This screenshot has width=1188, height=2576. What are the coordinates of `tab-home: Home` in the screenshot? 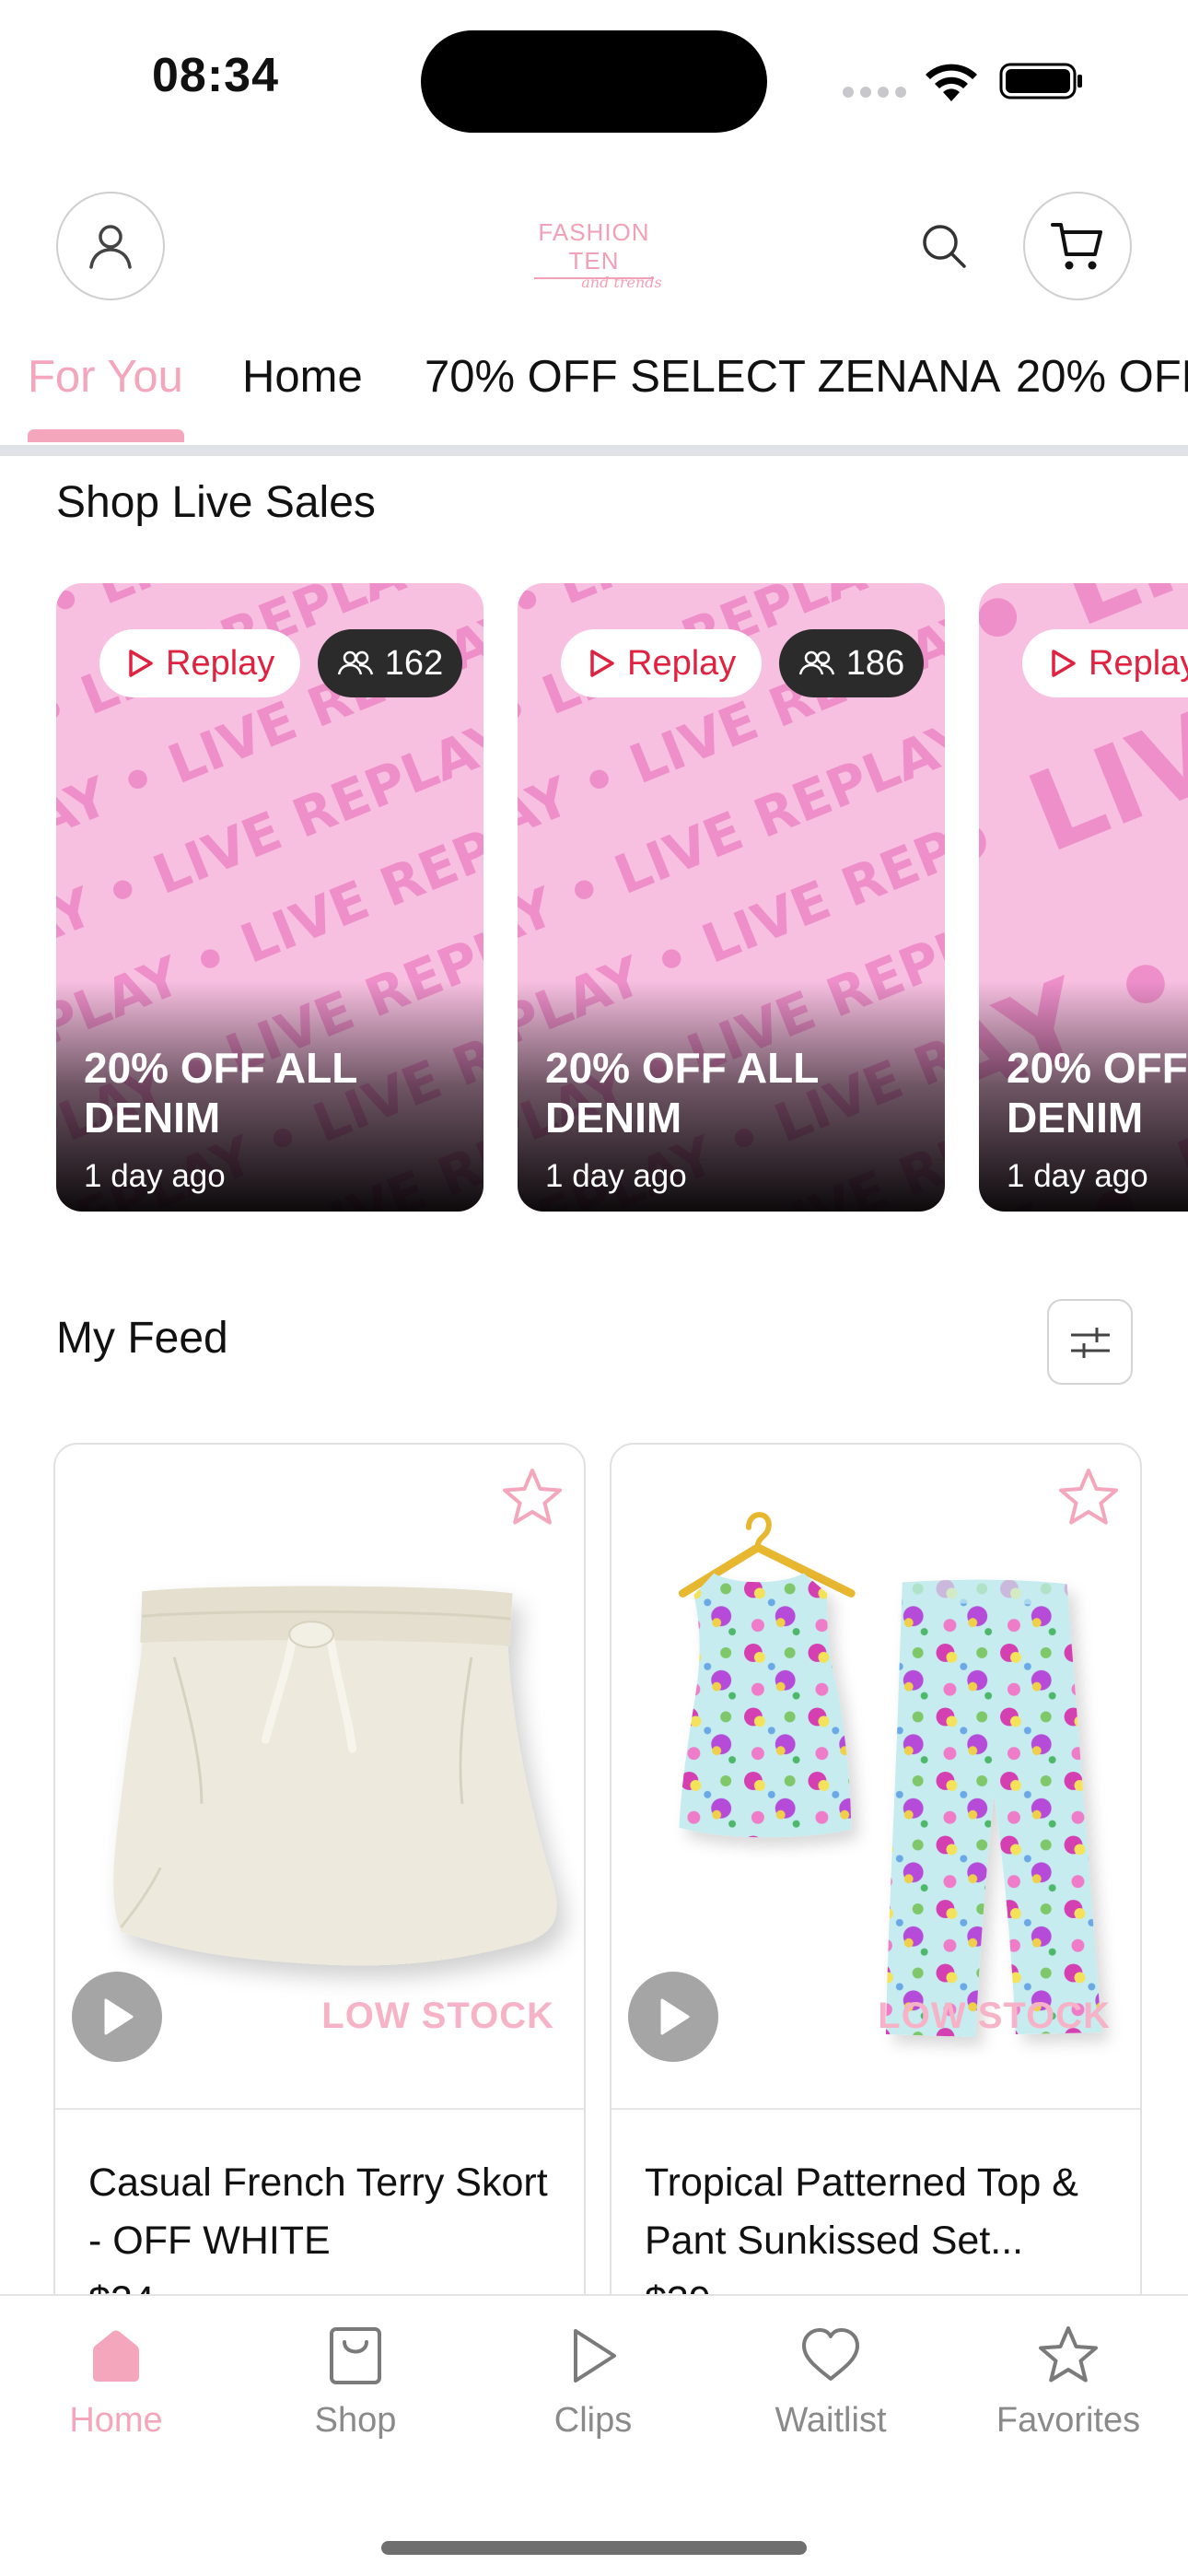 It's located at (302, 377).